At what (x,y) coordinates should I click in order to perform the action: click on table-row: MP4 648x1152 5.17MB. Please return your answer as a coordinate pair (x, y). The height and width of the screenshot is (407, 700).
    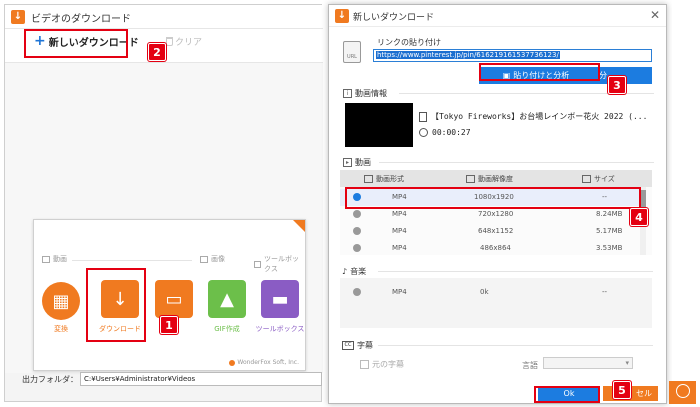
    Looking at the image, I should click on (492, 231).